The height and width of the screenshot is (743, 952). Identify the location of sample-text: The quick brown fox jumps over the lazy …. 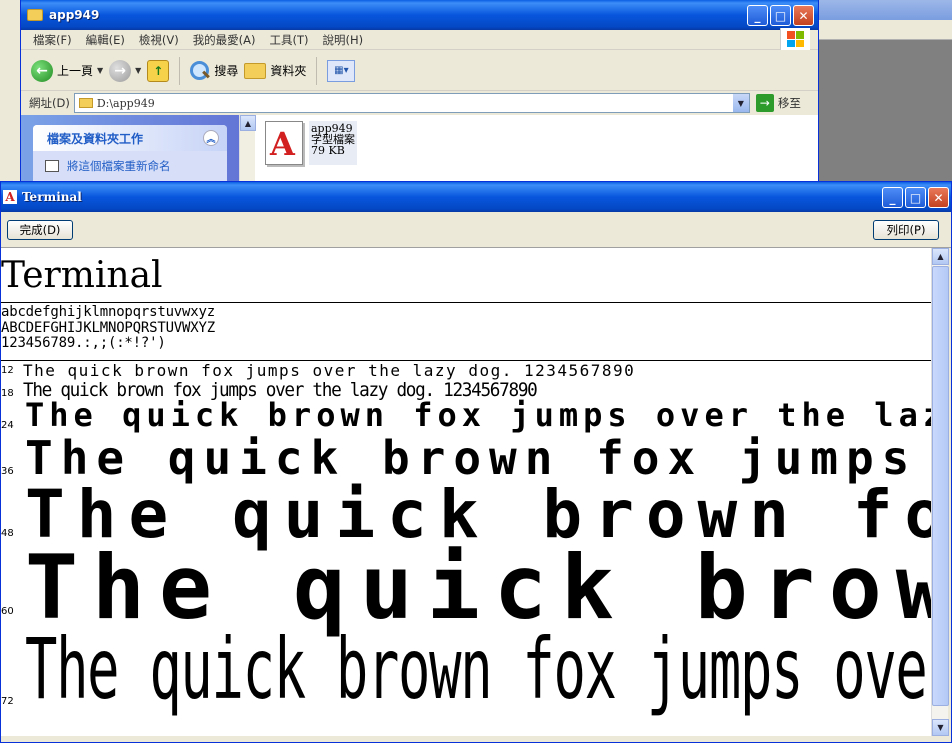
(329, 370).